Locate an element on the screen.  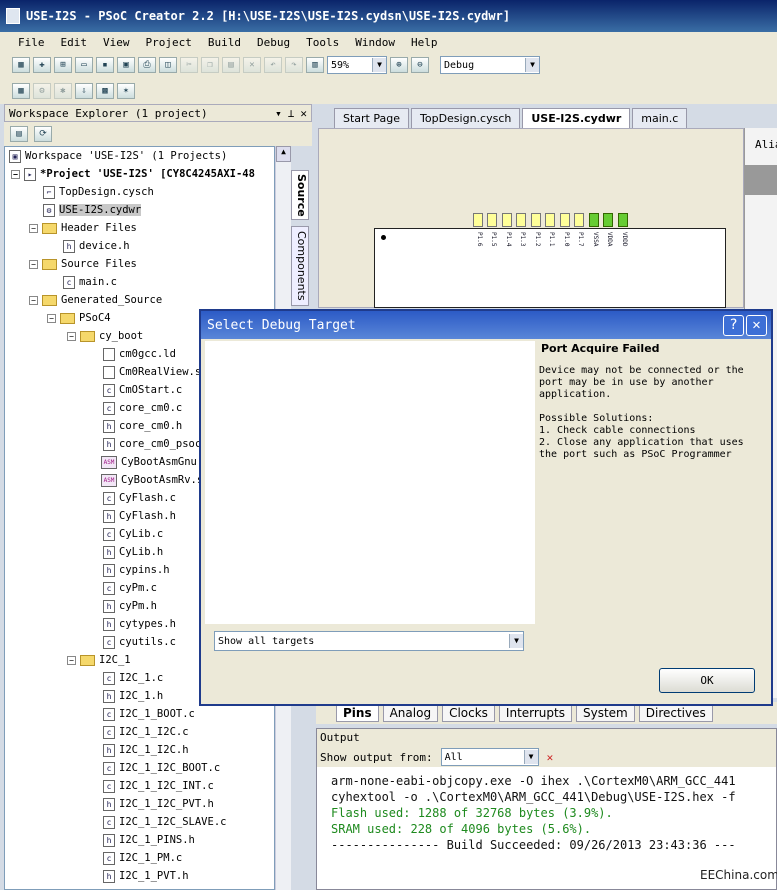
menu-project: Project is located at coordinates (169, 42).